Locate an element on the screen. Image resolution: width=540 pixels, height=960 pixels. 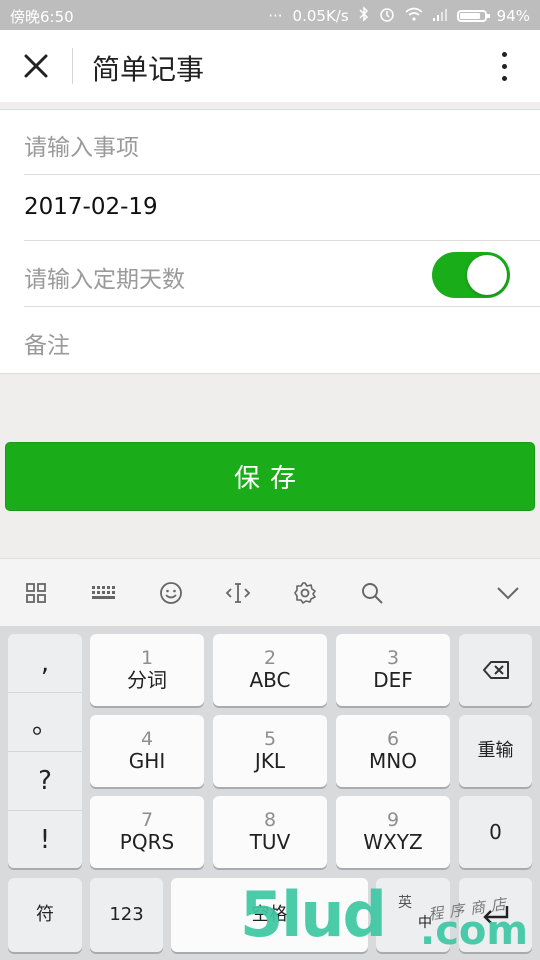
note-field: 备注 is located at coordinates (270, 340).